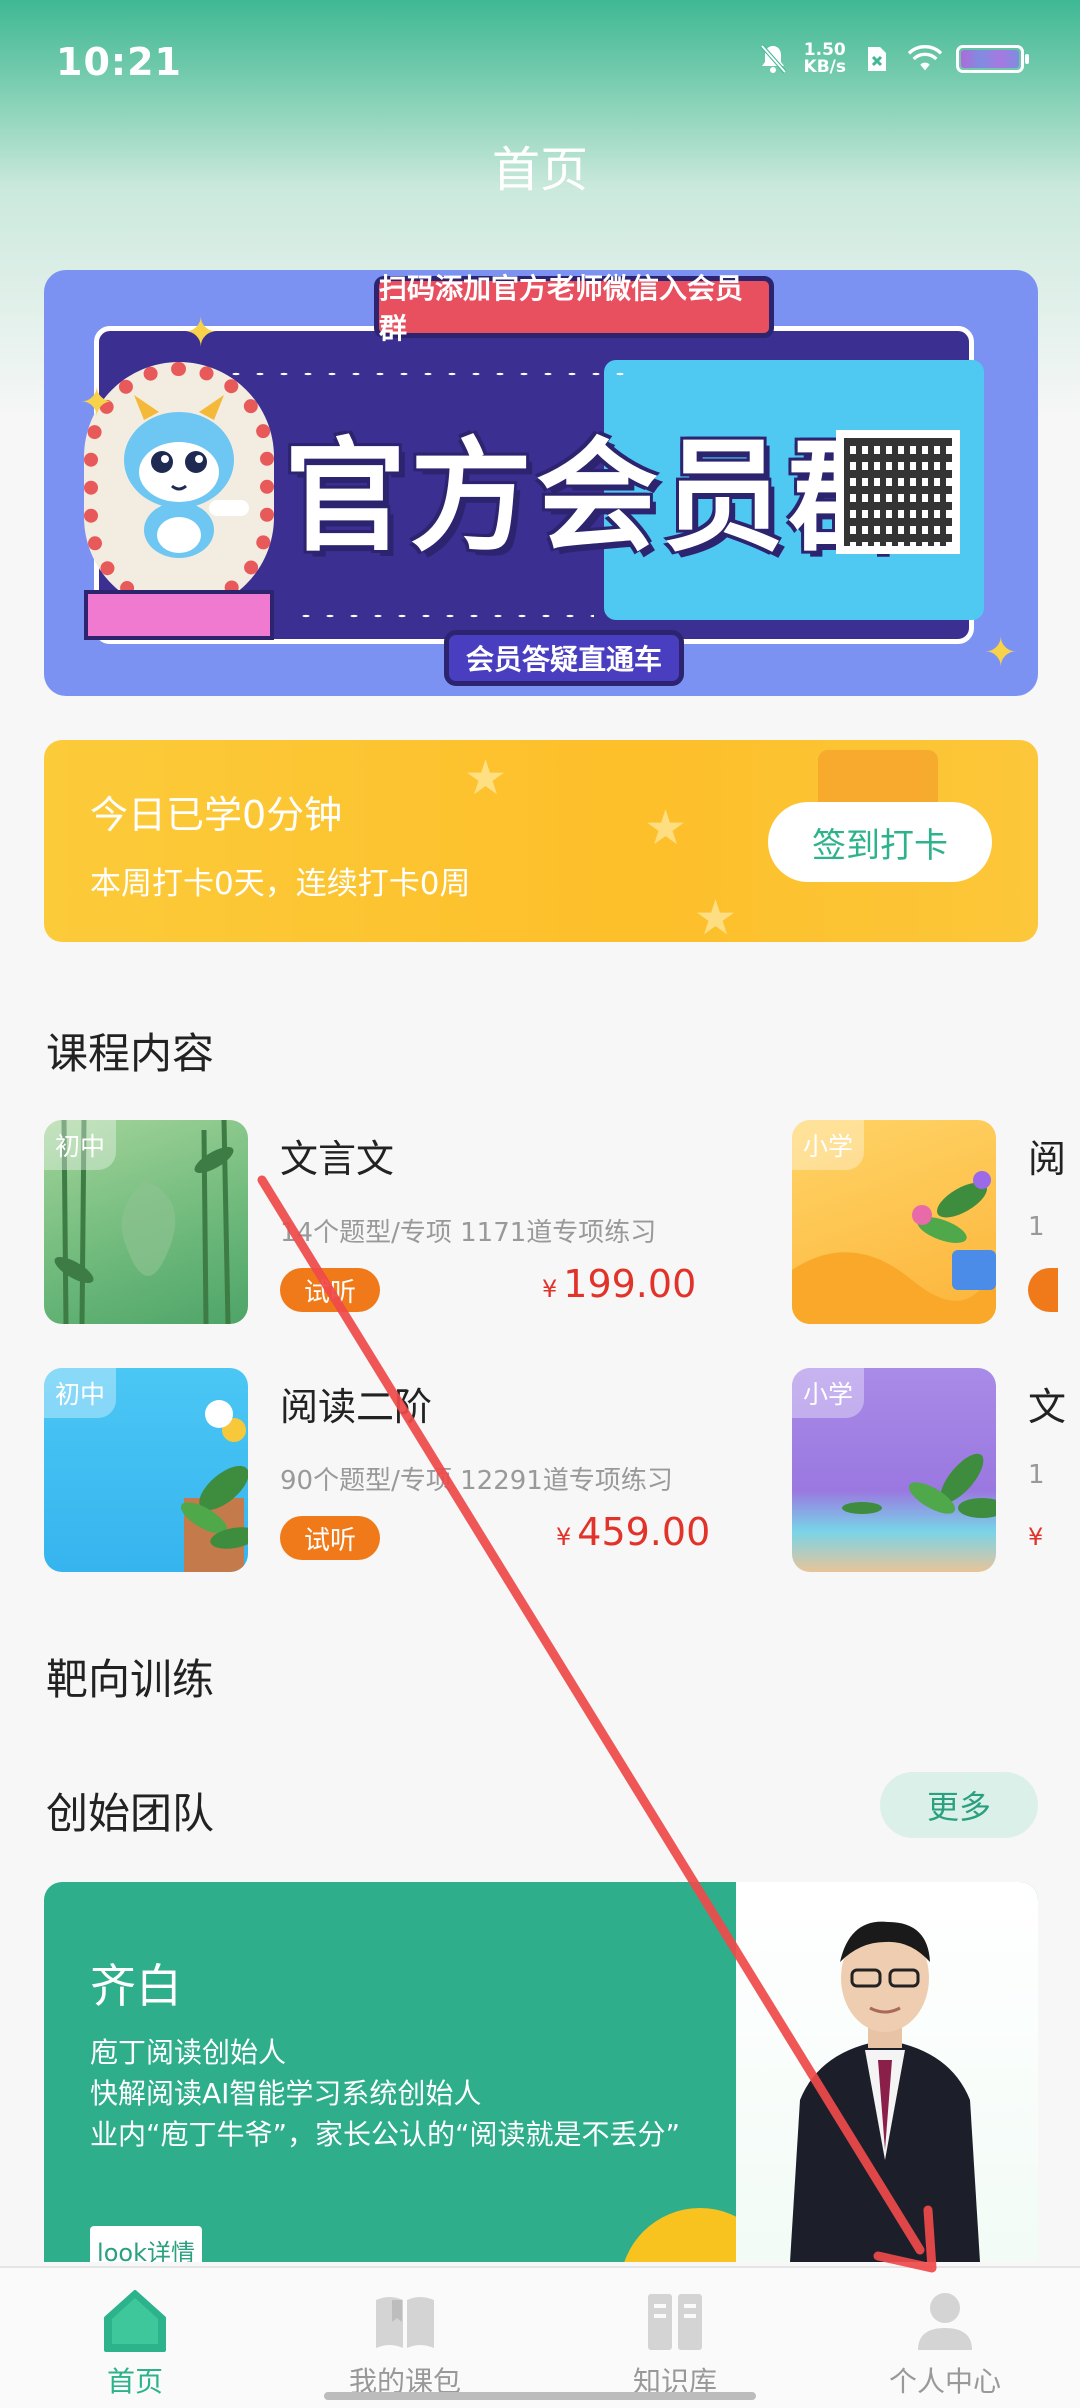 The width and height of the screenshot is (1080, 2408). What do you see at coordinates (188, 2052) in the screenshot?
I see `founder-desc-line: 庖丁阅读创始人` at bounding box center [188, 2052].